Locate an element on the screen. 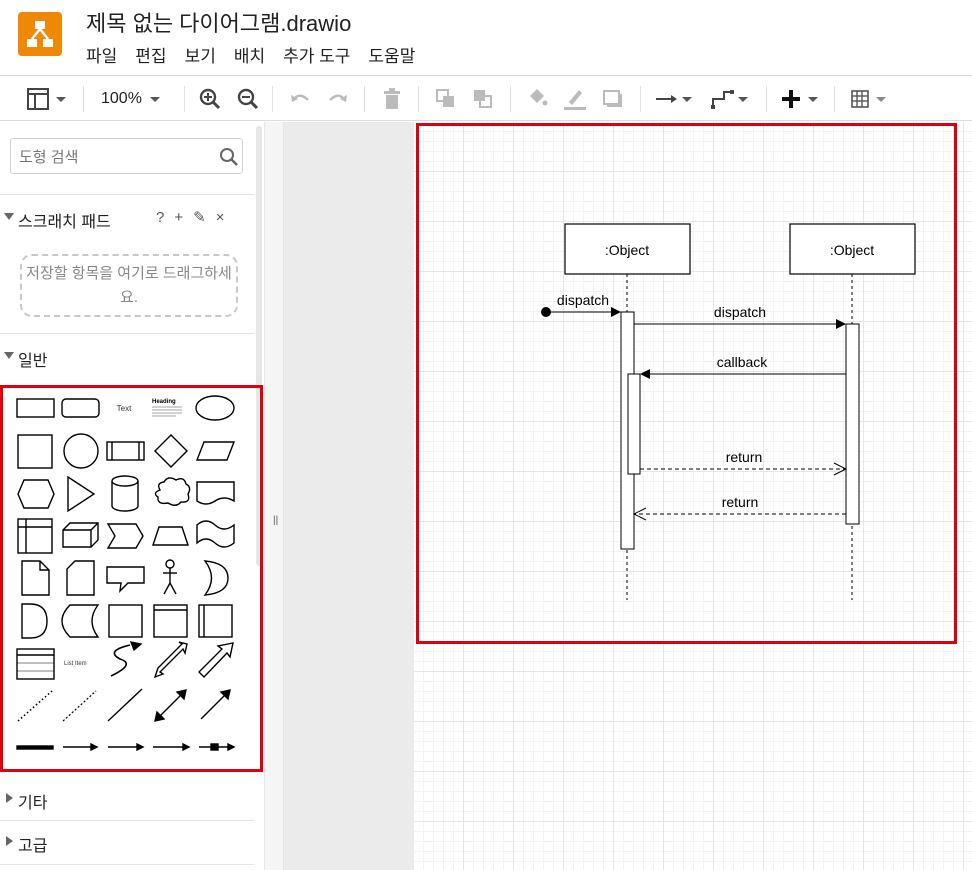  message-4-label: return is located at coordinates (744, 457).